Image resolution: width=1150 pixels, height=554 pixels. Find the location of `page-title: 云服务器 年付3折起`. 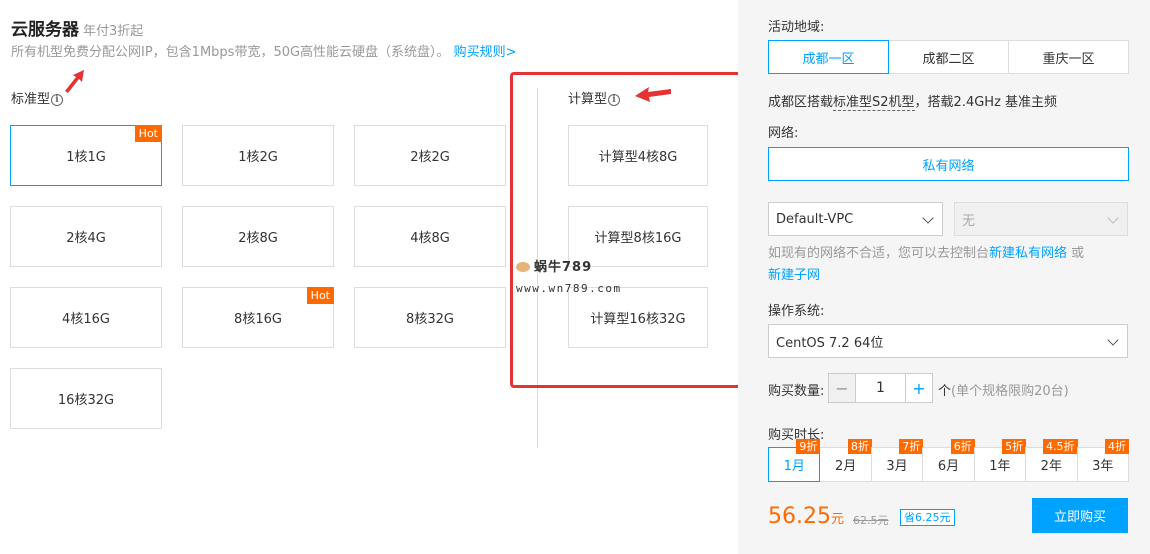

page-title: 云服务器 年付3折起 is located at coordinates (77, 30).